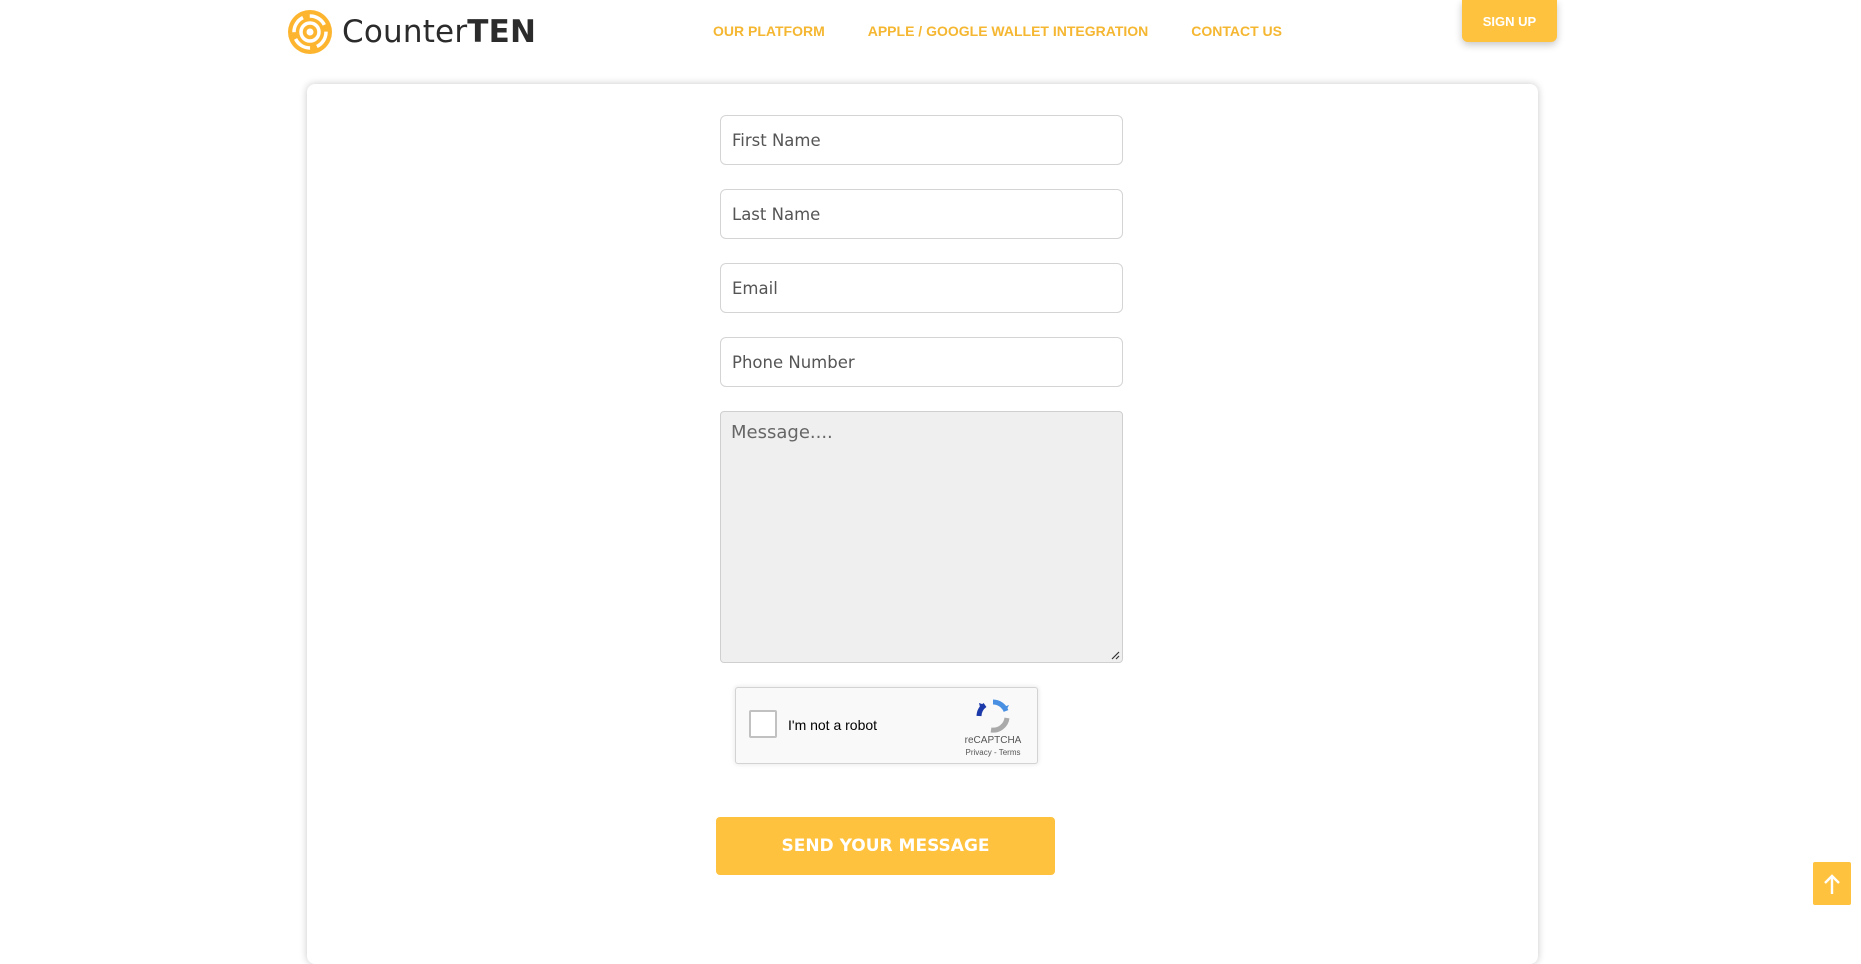 Image resolution: width=1861 pixels, height=964 pixels. Describe the element at coordinates (993, 716) in the screenshot. I see `recaptcha-icon` at that location.